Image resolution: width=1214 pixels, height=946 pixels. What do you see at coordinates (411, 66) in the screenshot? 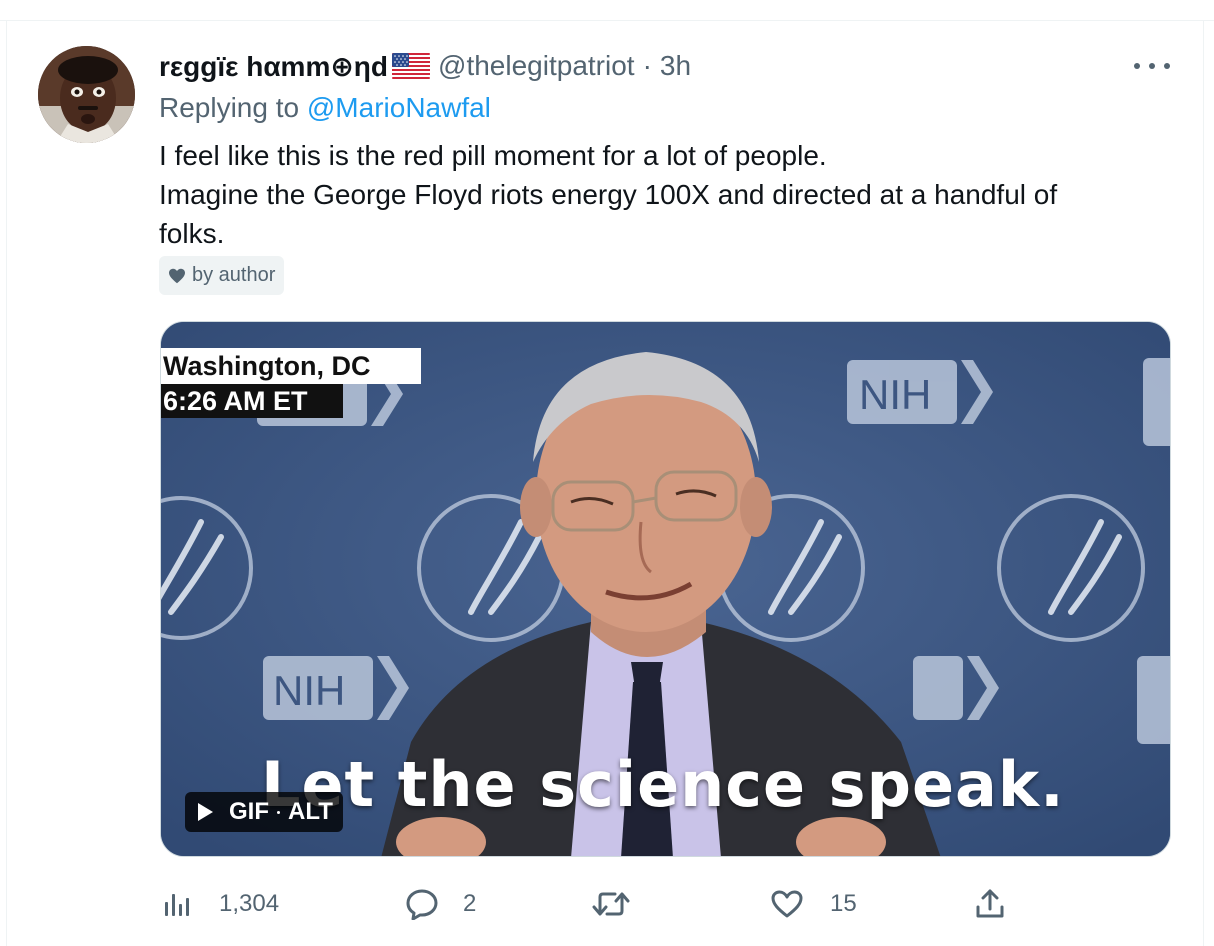
I see `us-flag-icon` at bounding box center [411, 66].